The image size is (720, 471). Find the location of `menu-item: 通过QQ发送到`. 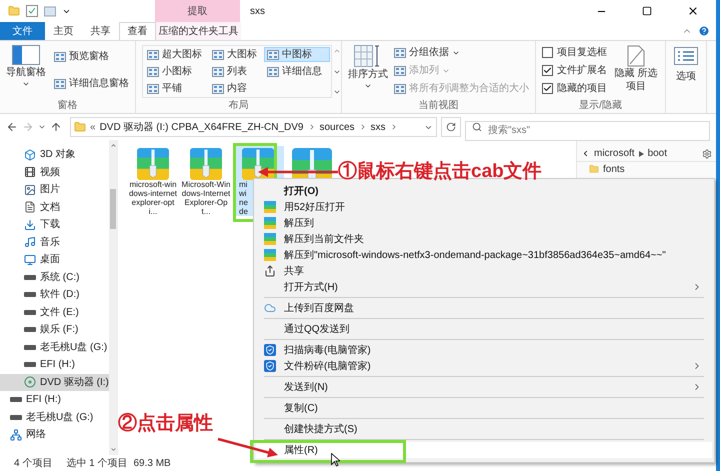

menu-item: 通过QQ发送到 is located at coordinates (484, 329).